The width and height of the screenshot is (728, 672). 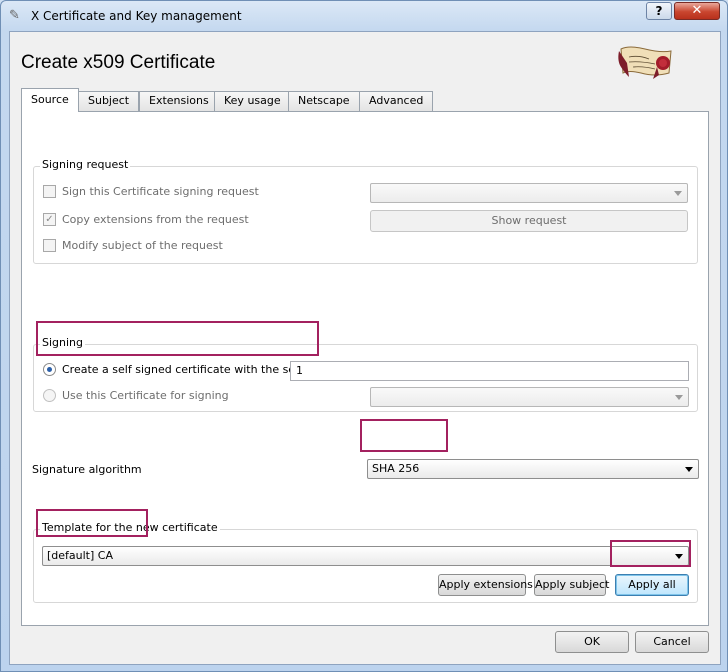 I want to click on apply-all-button: Apply all, so click(x=652, y=585).